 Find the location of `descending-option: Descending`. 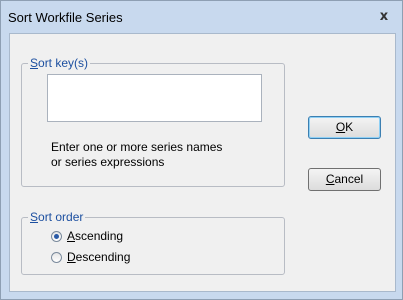

descending-option: Descending is located at coordinates (90, 257).